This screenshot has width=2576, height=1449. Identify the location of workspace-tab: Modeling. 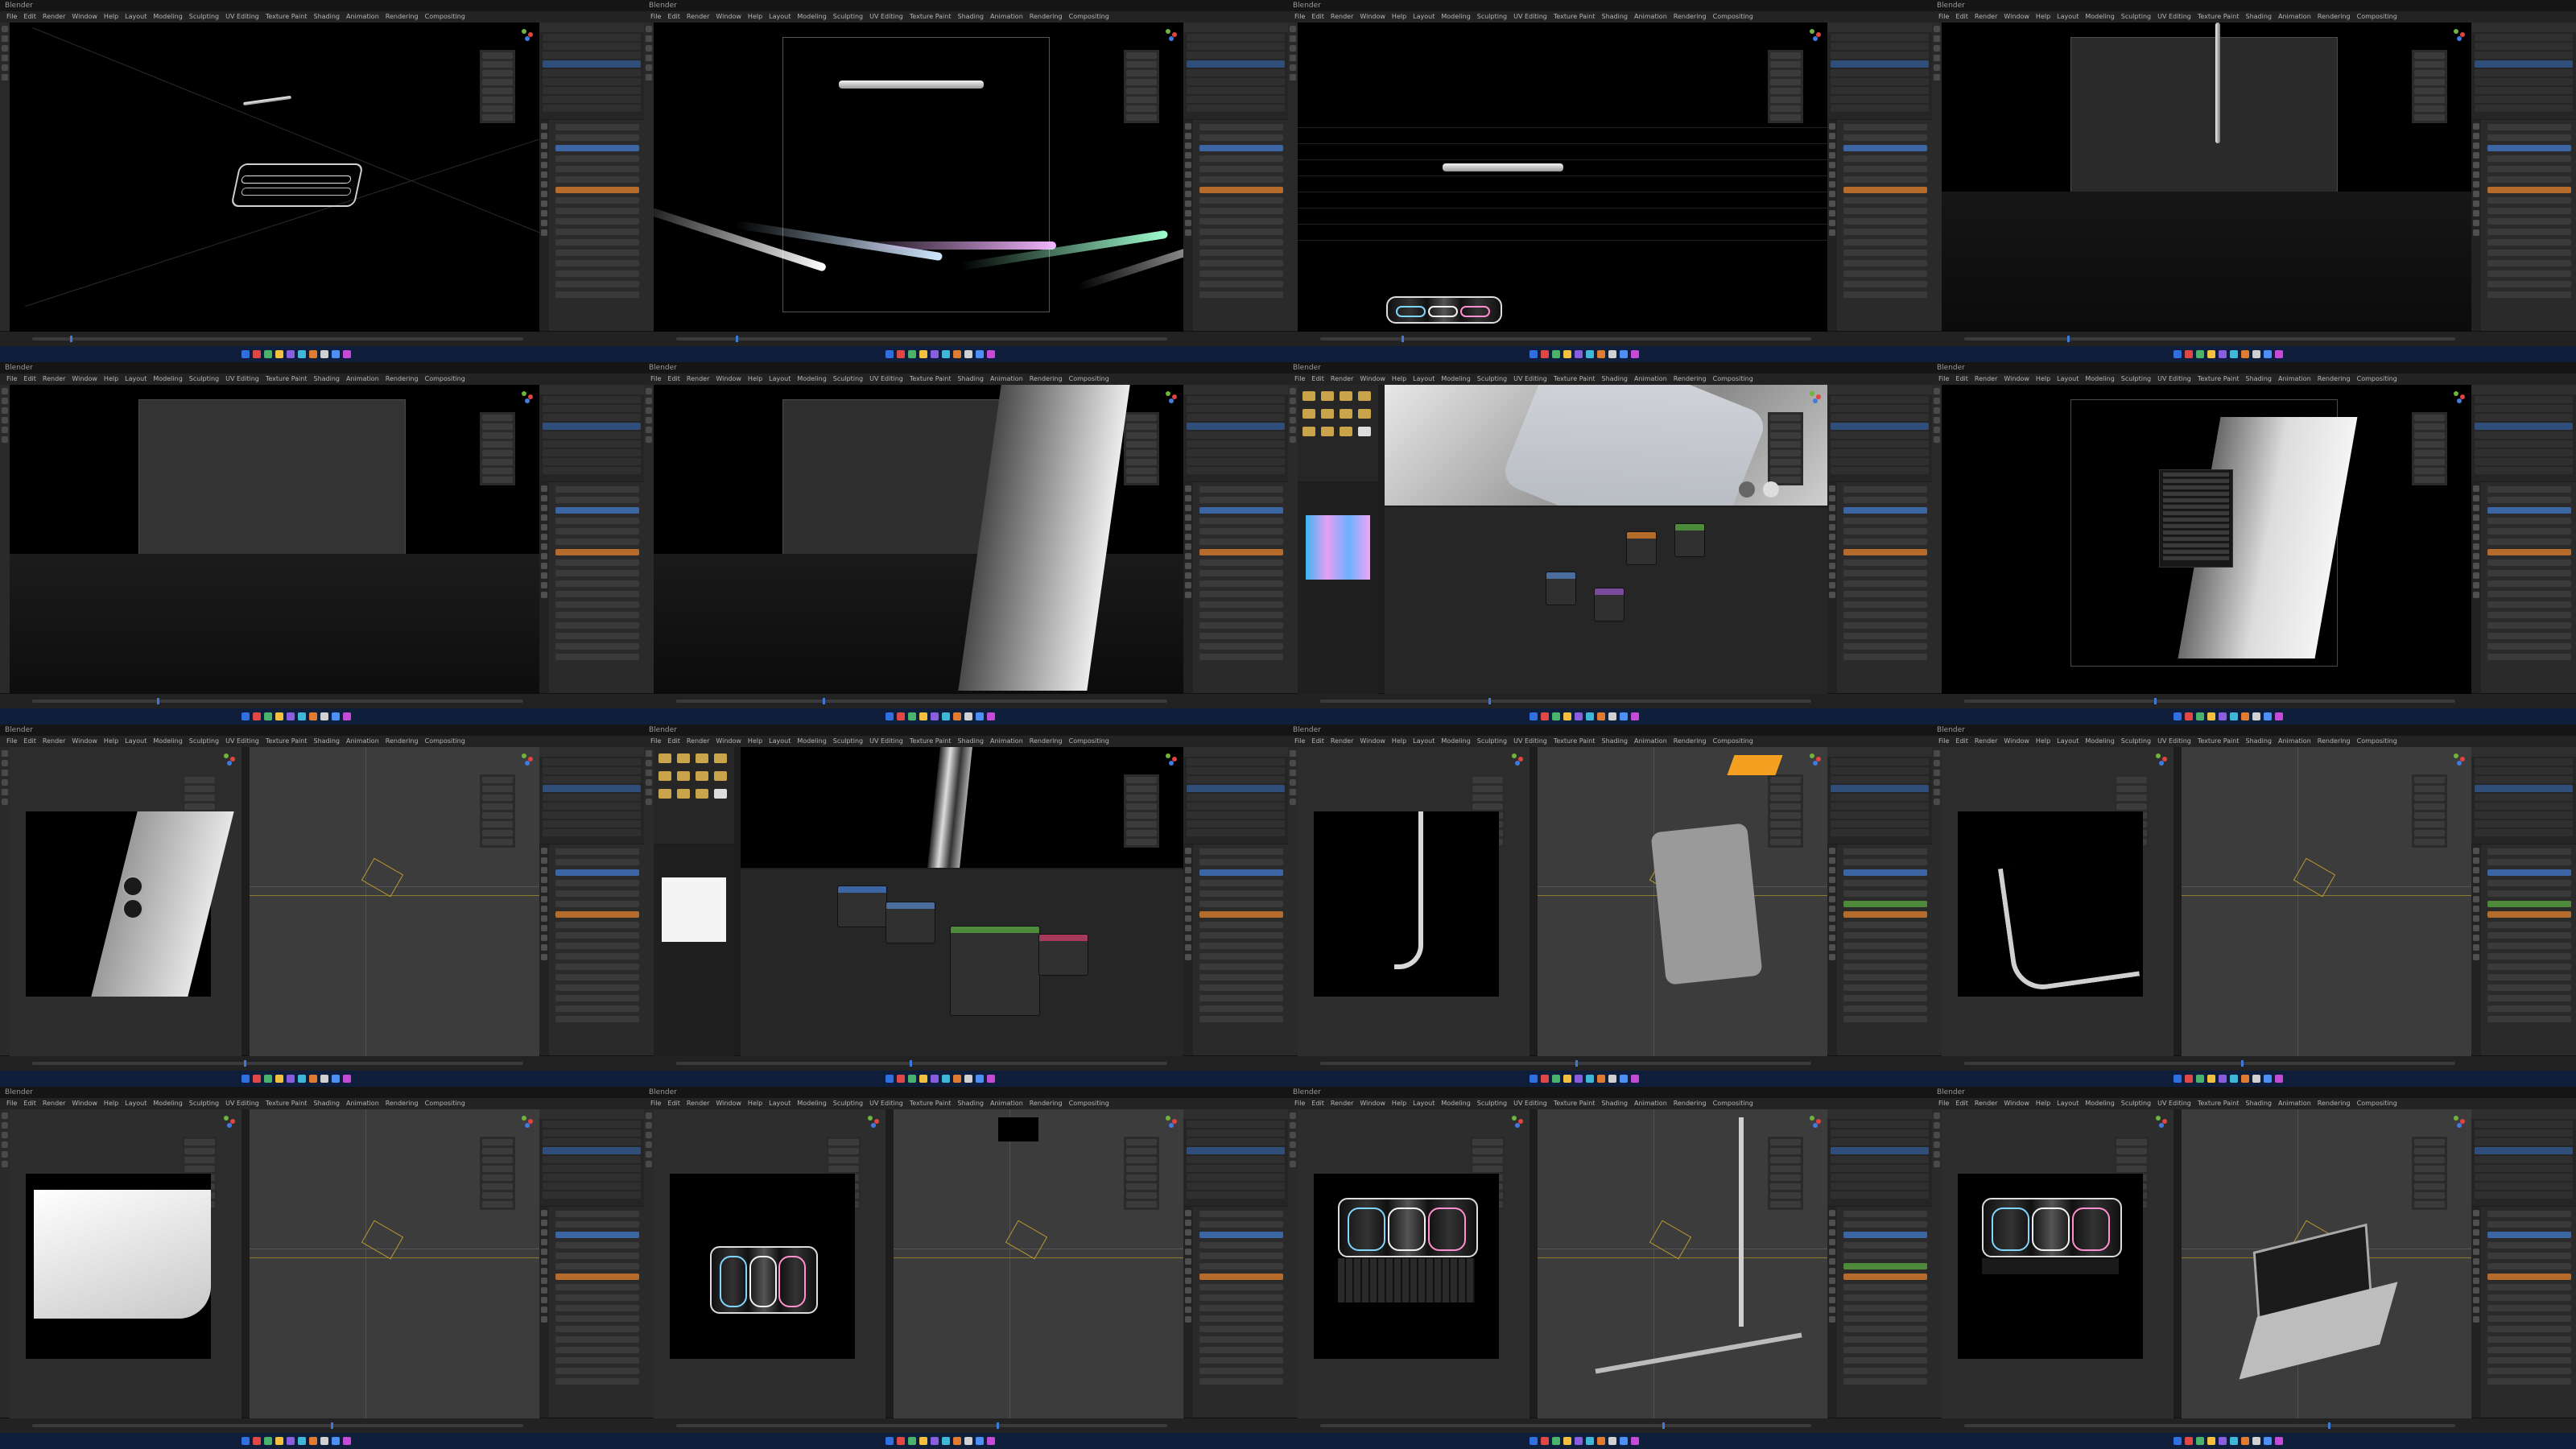
(1455, 1103).